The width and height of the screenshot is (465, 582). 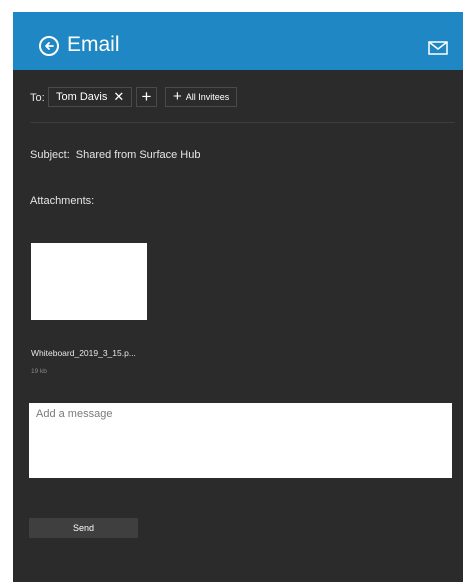 I want to click on recipient-name: Tom Davis, so click(x=82, y=97).